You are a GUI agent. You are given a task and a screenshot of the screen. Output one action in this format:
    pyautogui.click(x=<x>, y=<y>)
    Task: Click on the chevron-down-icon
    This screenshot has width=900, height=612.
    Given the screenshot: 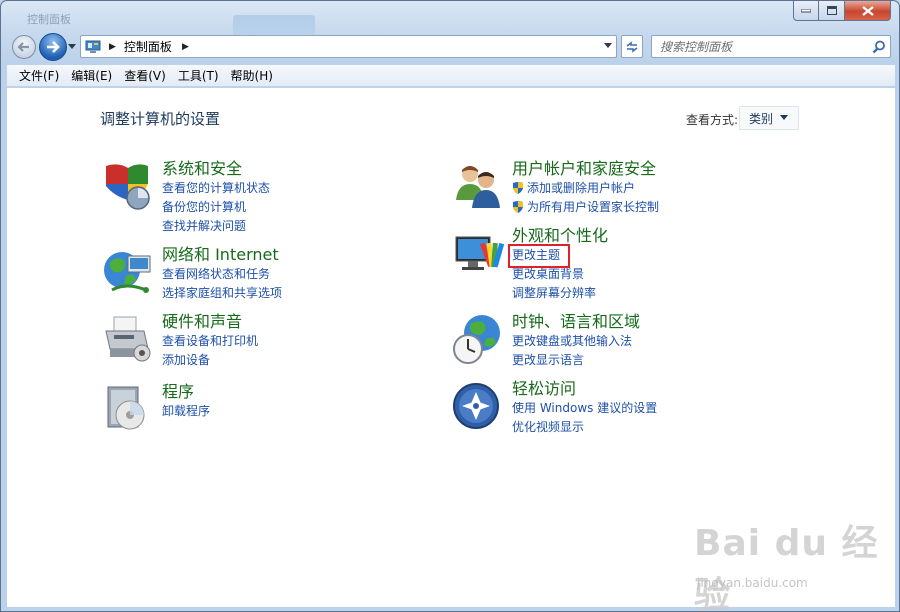 What is the action you would take?
    pyautogui.click(x=784, y=117)
    